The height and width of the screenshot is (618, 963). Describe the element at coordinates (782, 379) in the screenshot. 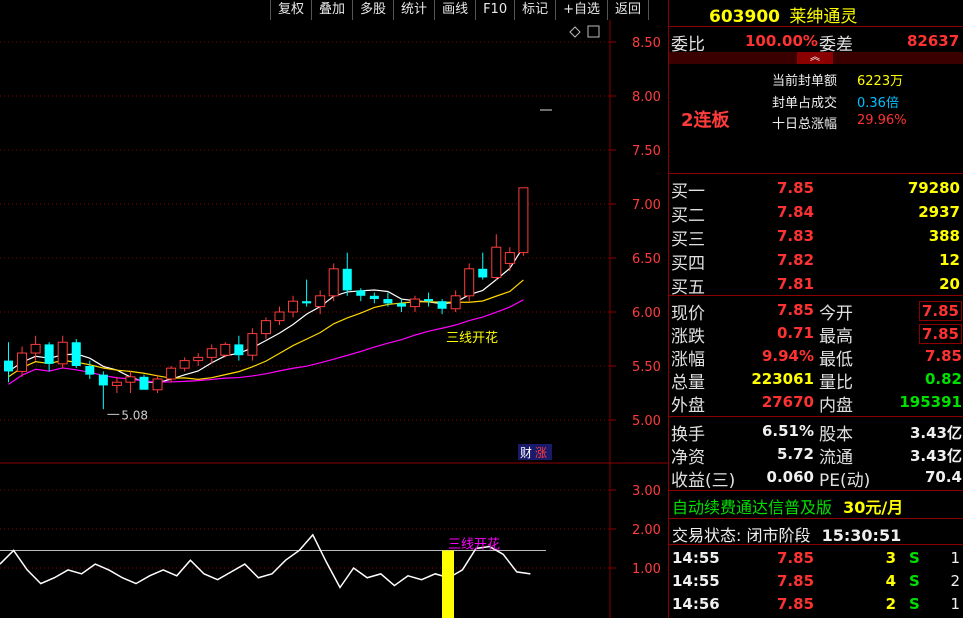

I see `quote-value: 223061` at that location.